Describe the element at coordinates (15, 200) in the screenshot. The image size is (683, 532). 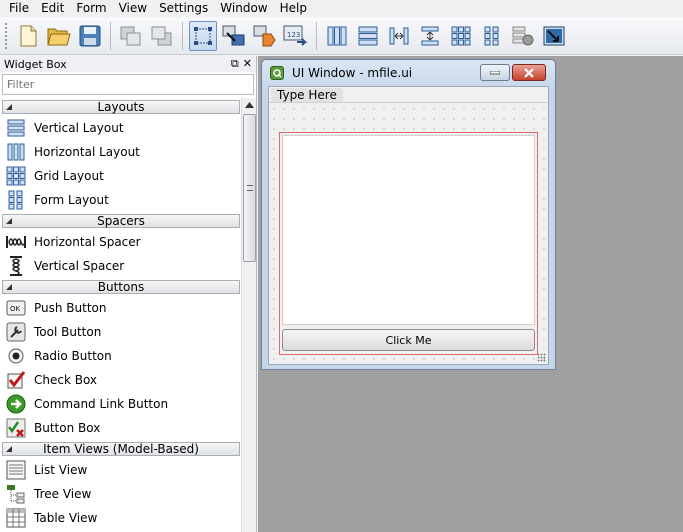
I see `form-layout-icon` at that location.